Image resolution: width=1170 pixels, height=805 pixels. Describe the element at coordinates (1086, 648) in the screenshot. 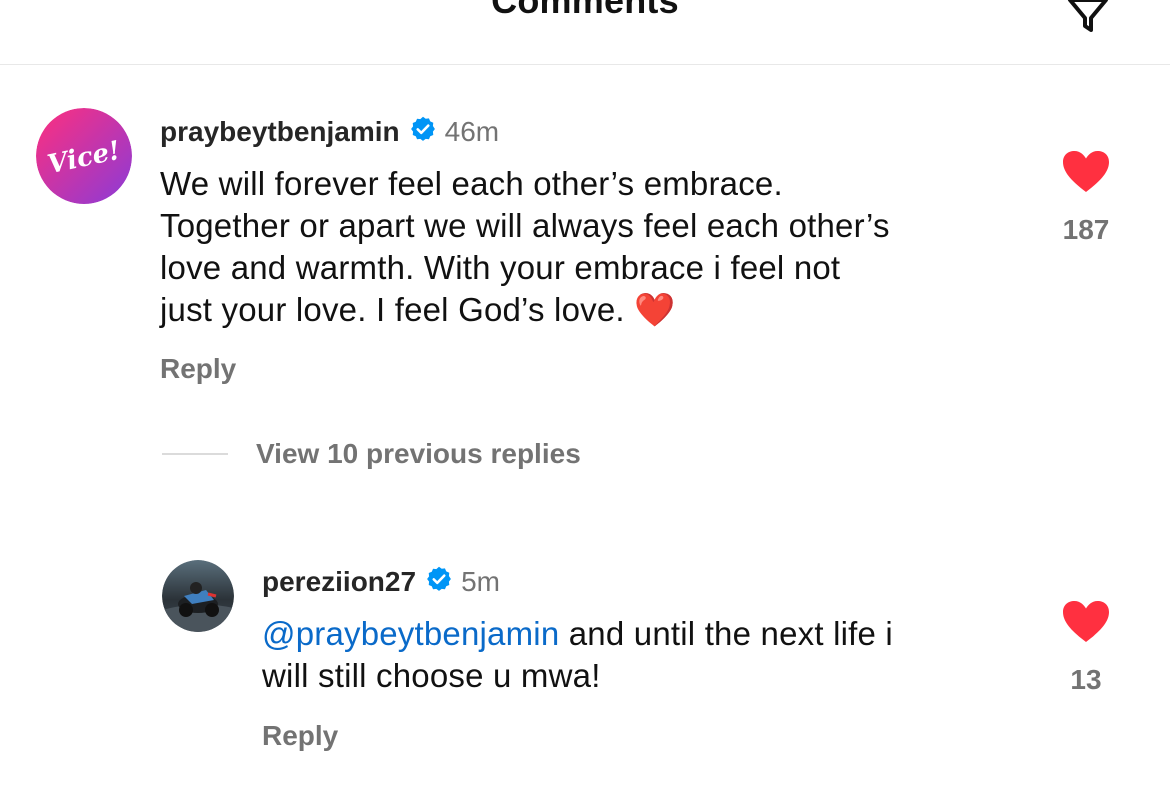

I see `like-button: 13` at that location.